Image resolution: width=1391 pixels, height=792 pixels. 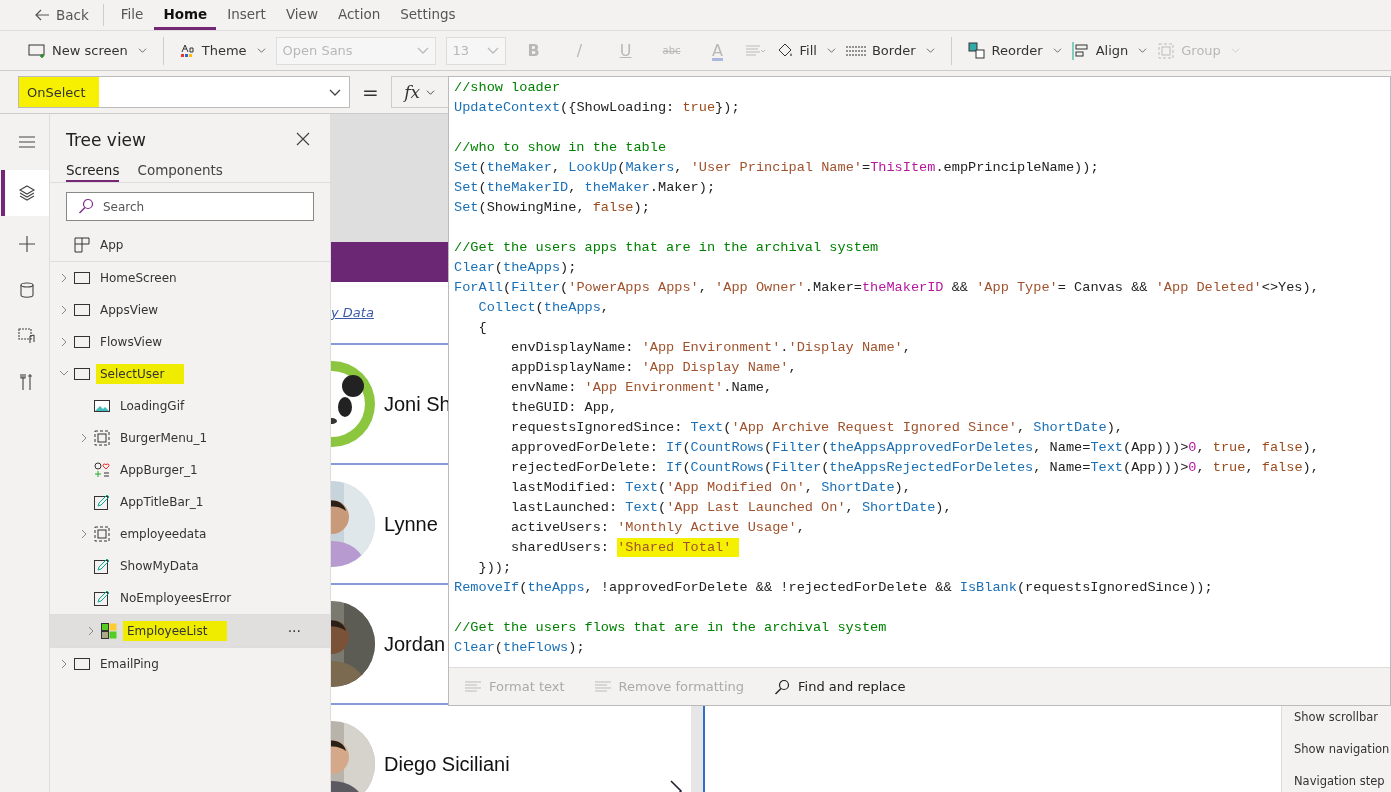 What do you see at coordinates (304, 140) in the screenshot?
I see `close-icon` at bounding box center [304, 140].